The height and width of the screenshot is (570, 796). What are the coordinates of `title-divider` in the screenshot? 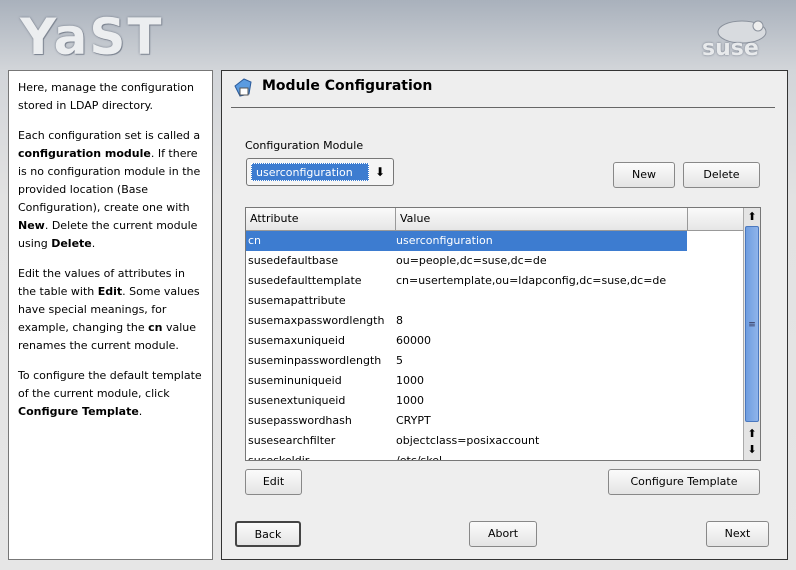 It's located at (503, 107).